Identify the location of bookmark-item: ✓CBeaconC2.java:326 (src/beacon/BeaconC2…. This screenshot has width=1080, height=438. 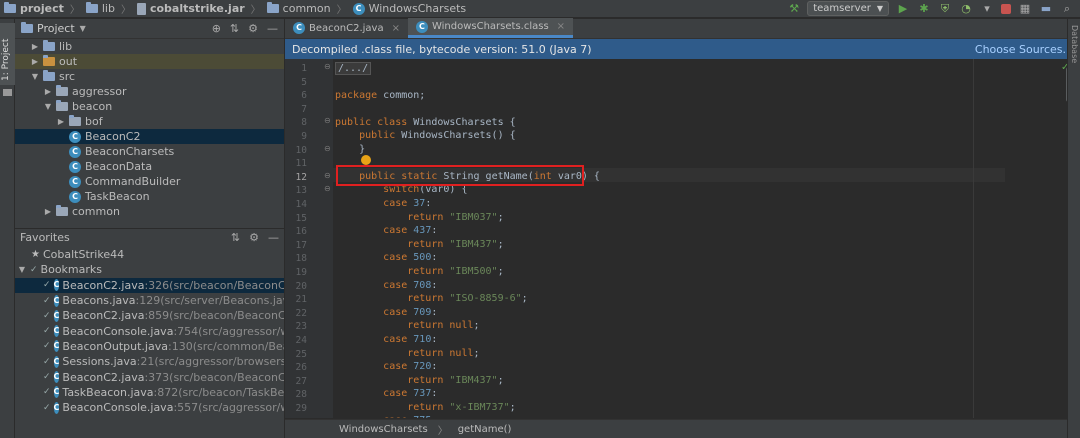
(149, 285).